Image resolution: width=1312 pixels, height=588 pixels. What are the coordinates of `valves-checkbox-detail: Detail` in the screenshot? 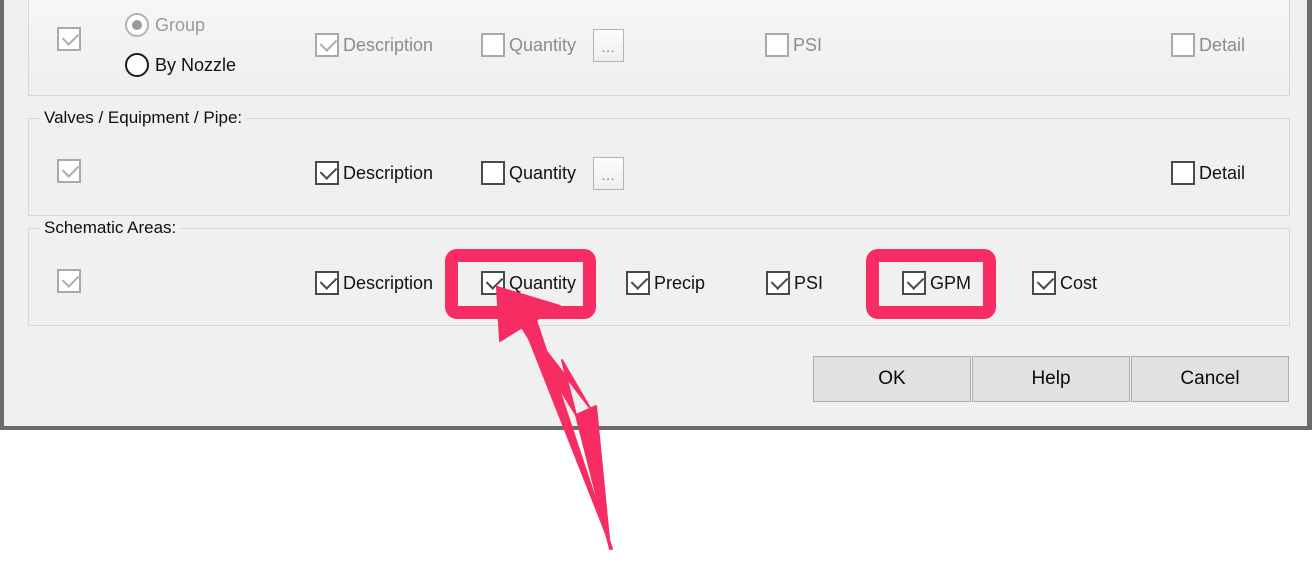 It's located at (1208, 173).